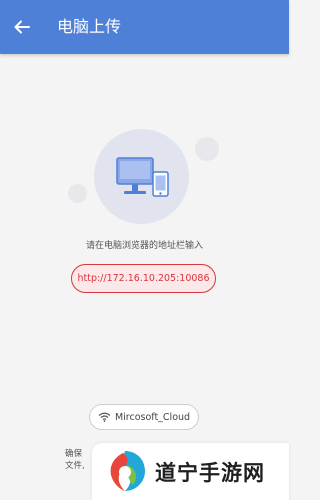 The image size is (320, 500). What do you see at coordinates (142, 177) in the screenshot?
I see `monitor-phone-icon` at bounding box center [142, 177].